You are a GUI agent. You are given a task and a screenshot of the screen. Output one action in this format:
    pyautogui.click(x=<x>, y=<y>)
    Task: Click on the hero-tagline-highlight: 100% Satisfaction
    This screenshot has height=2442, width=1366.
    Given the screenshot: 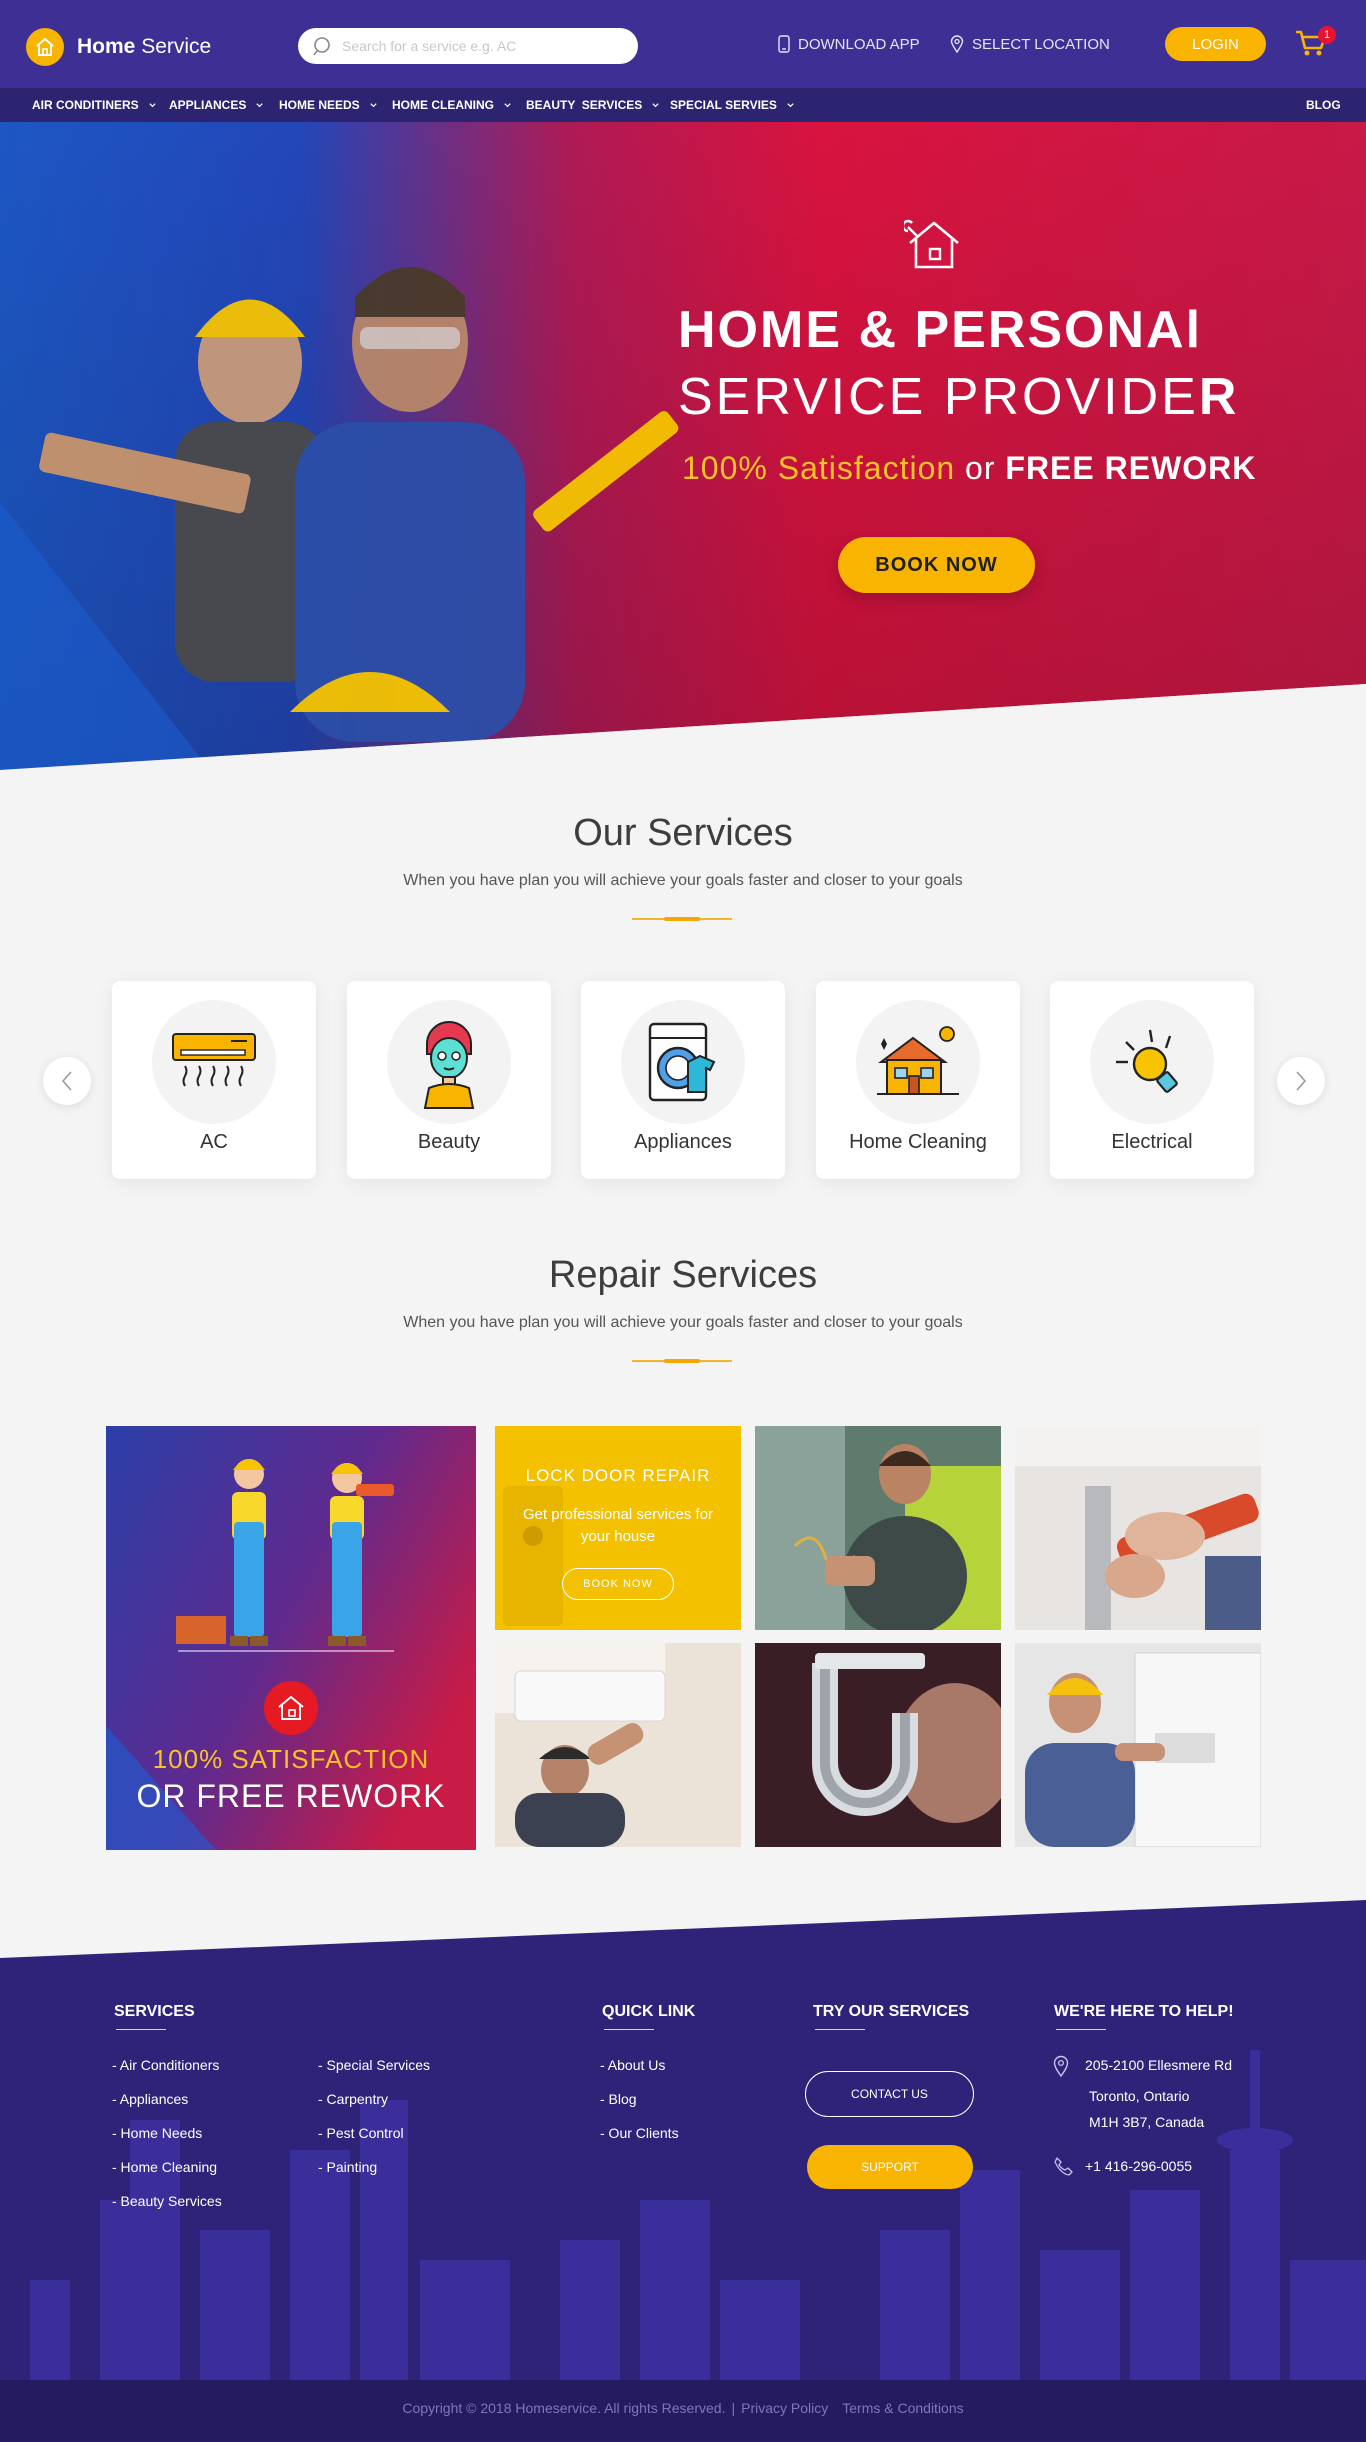 What is the action you would take?
    pyautogui.click(x=819, y=468)
    